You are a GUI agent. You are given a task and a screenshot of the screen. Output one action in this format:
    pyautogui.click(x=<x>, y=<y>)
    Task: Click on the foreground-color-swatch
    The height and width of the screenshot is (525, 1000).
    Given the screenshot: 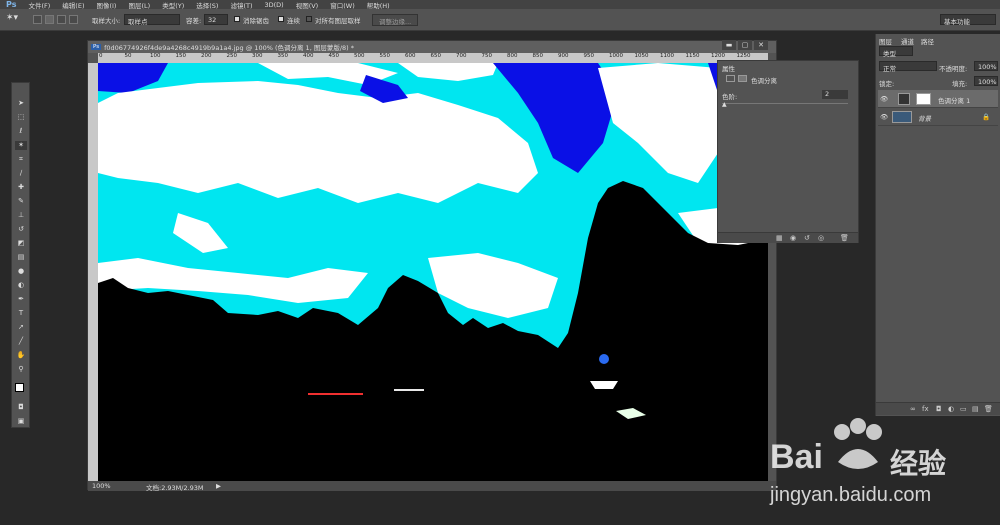 What is the action you would take?
    pyautogui.click(x=19, y=387)
    